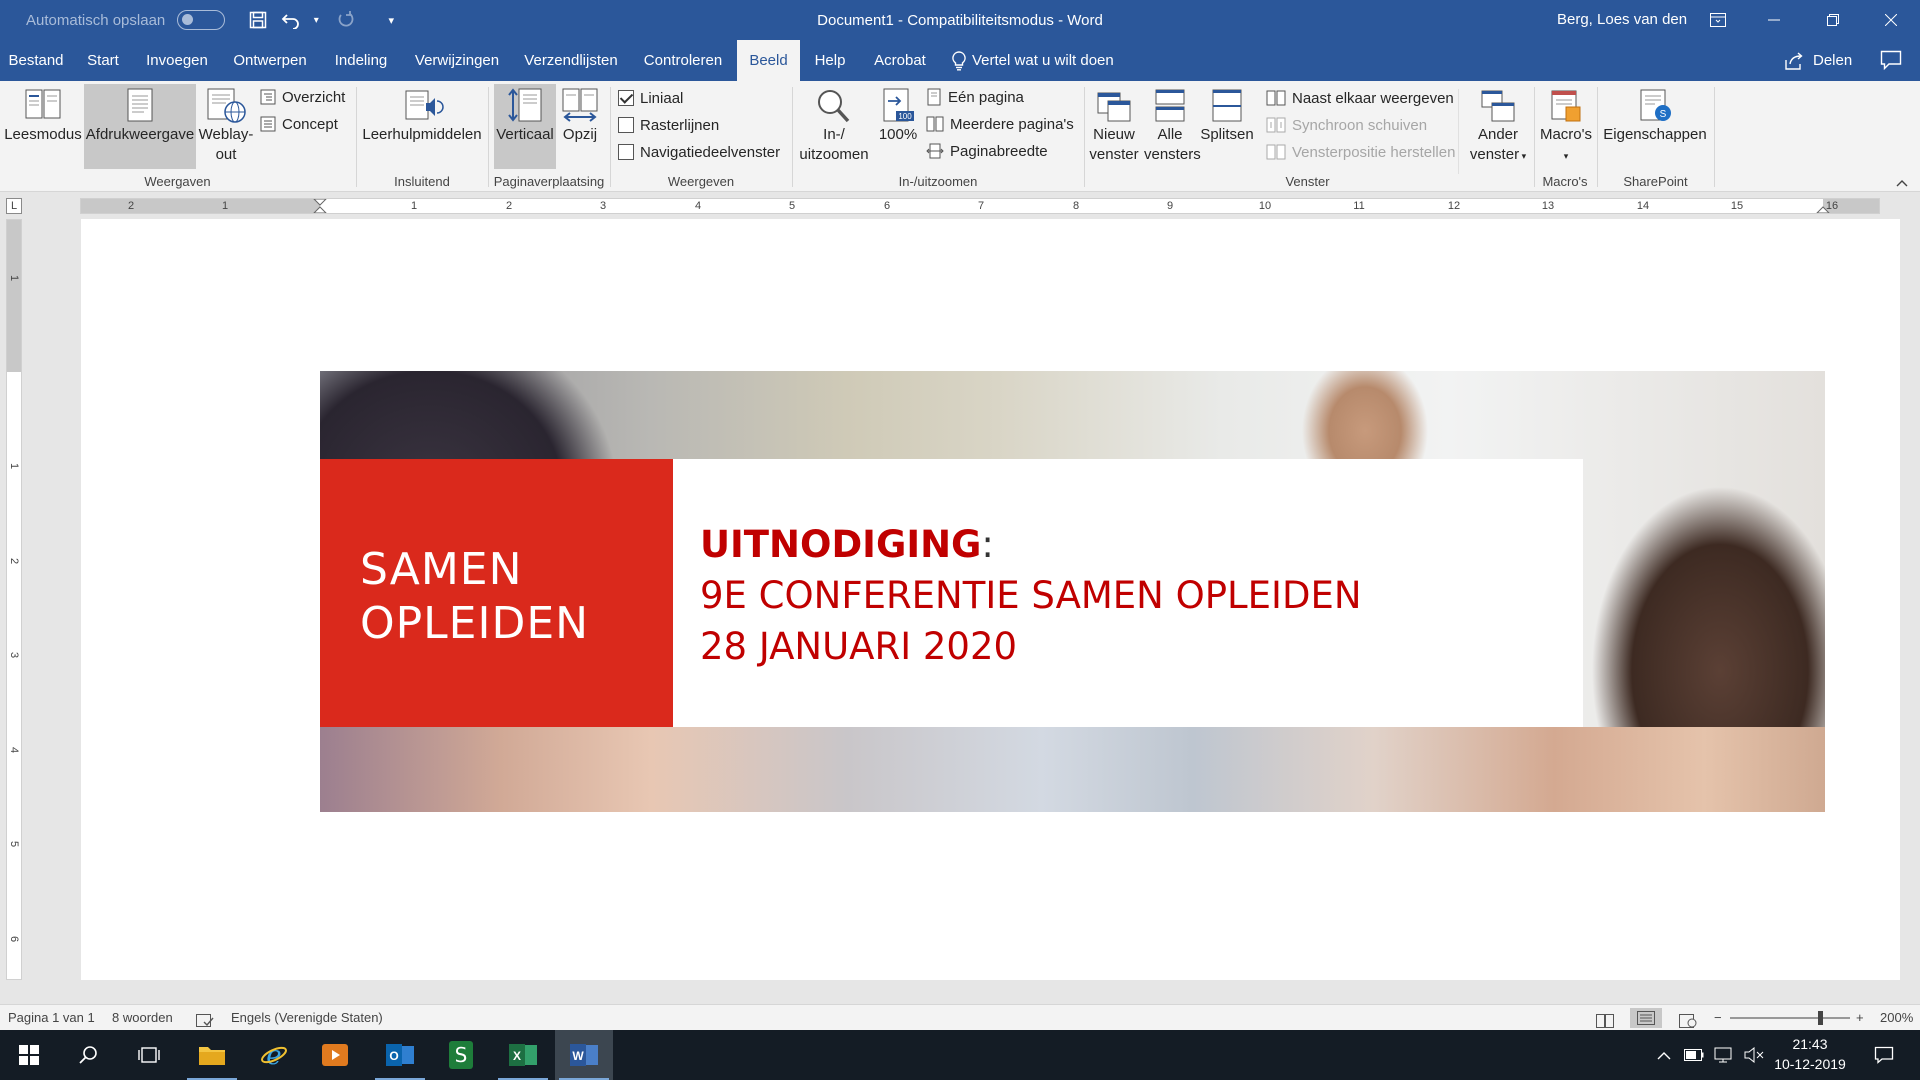 This screenshot has height=1080, width=1920. What do you see at coordinates (1655, 128) in the screenshot?
I see `eigenschappen-button: S Eigenschappen` at bounding box center [1655, 128].